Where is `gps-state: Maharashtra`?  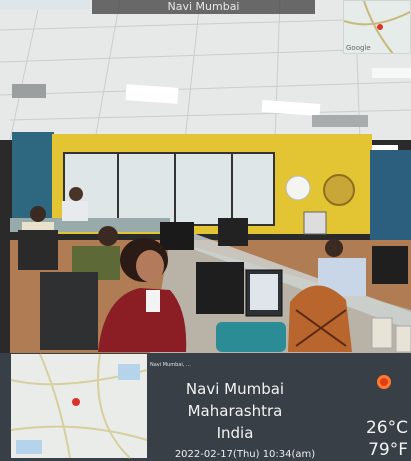 gps-state: Maharashtra is located at coordinates (235, 411).